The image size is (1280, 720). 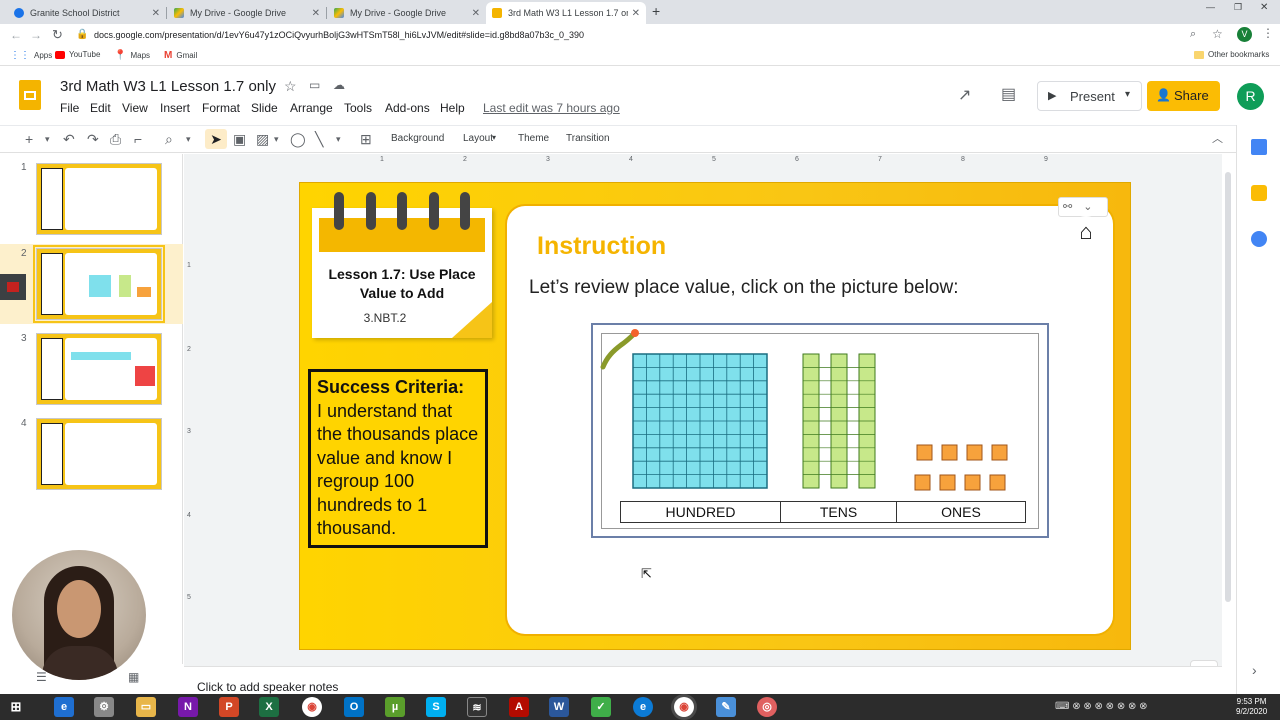 What do you see at coordinates (366, 139) in the screenshot?
I see `comment-add-icon: ⊞` at bounding box center [366, 139].